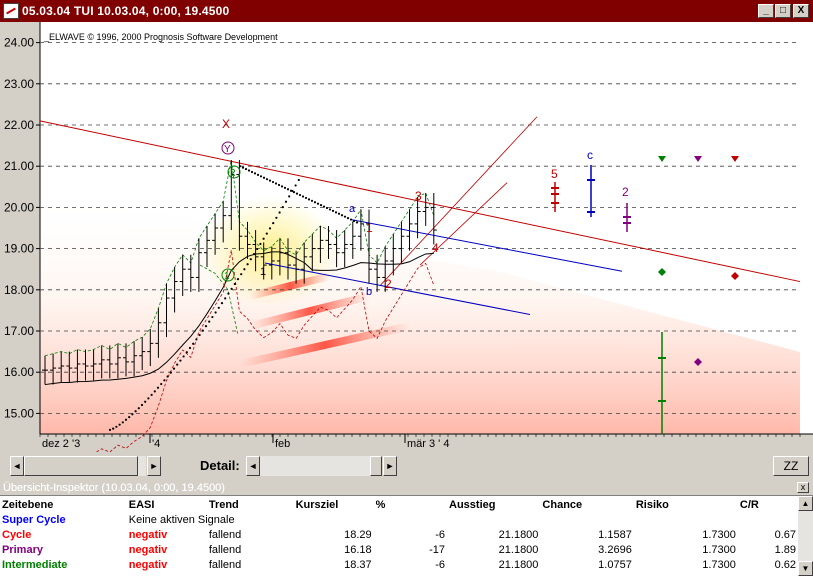 The height and width of the screenshot is (576, 813). Describe the element at coordinates (783, 11) in the screenshot. I see `maximize-button: □` at that location.